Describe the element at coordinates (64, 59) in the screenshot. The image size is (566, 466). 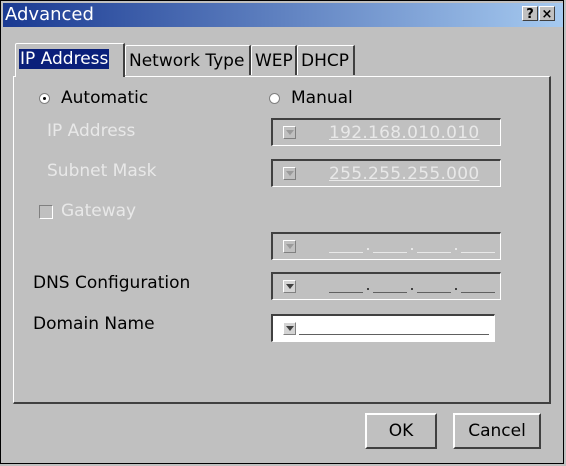
I see `tab-label: IP Address` at that location.